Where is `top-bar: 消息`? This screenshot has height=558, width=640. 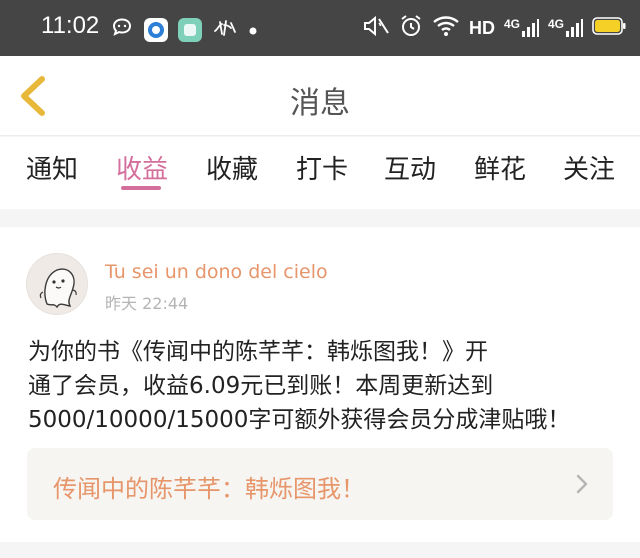
top-bar: 消息 is located at coordinates (320, 96).